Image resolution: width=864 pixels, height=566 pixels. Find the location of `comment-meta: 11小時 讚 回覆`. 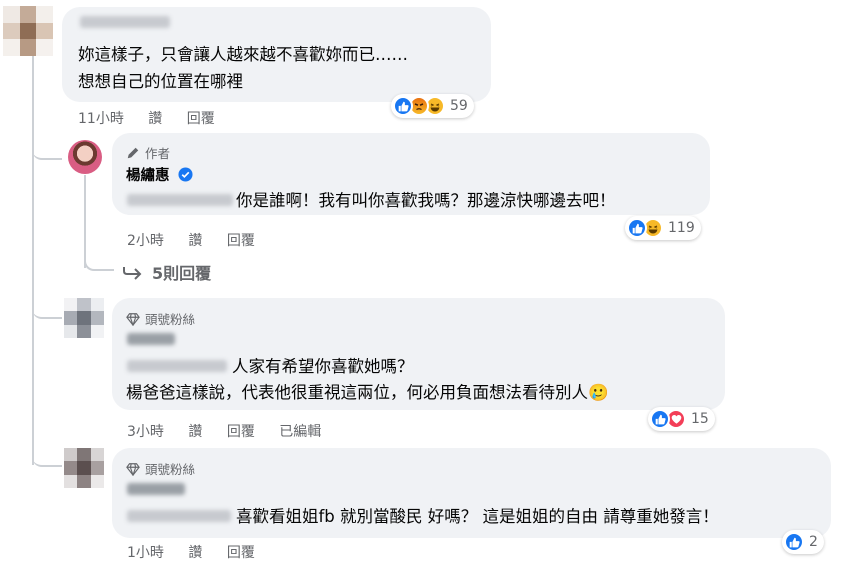

comment-meta: 11小時 讚 回覆 is located at coordinates (156, 118).